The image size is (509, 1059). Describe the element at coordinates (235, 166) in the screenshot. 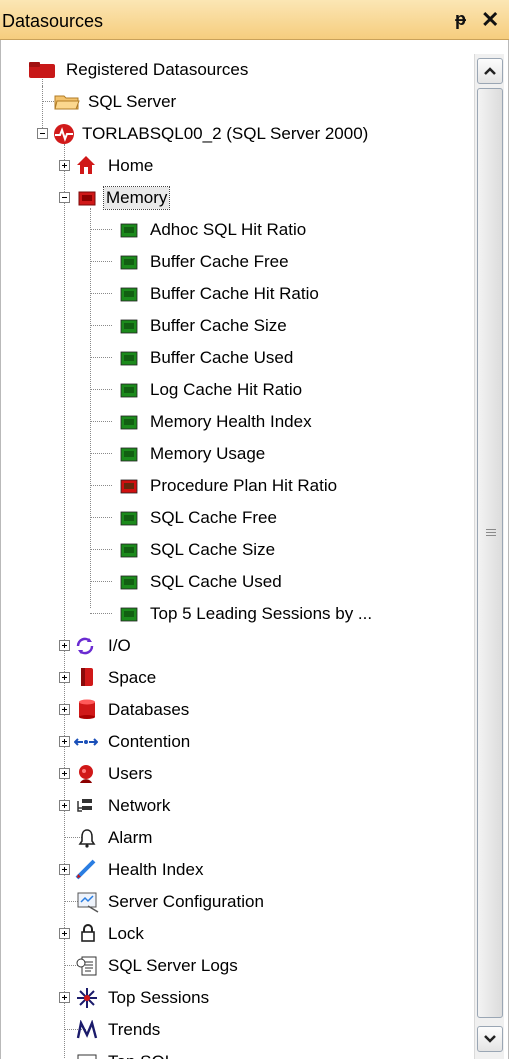

I see `tree-item-home: Home` at that location.